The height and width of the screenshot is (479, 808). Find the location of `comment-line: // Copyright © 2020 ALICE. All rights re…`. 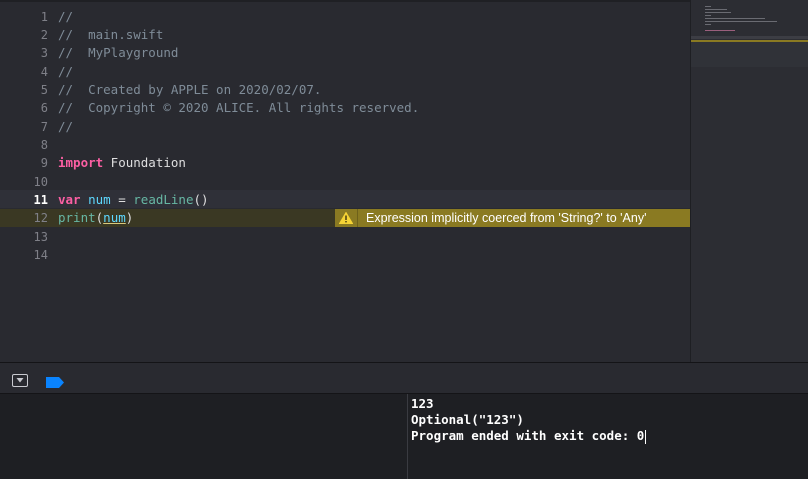

comment-line: // Copyright © 2020 ALICE. All rights re… is located at coordinates (239, 107).